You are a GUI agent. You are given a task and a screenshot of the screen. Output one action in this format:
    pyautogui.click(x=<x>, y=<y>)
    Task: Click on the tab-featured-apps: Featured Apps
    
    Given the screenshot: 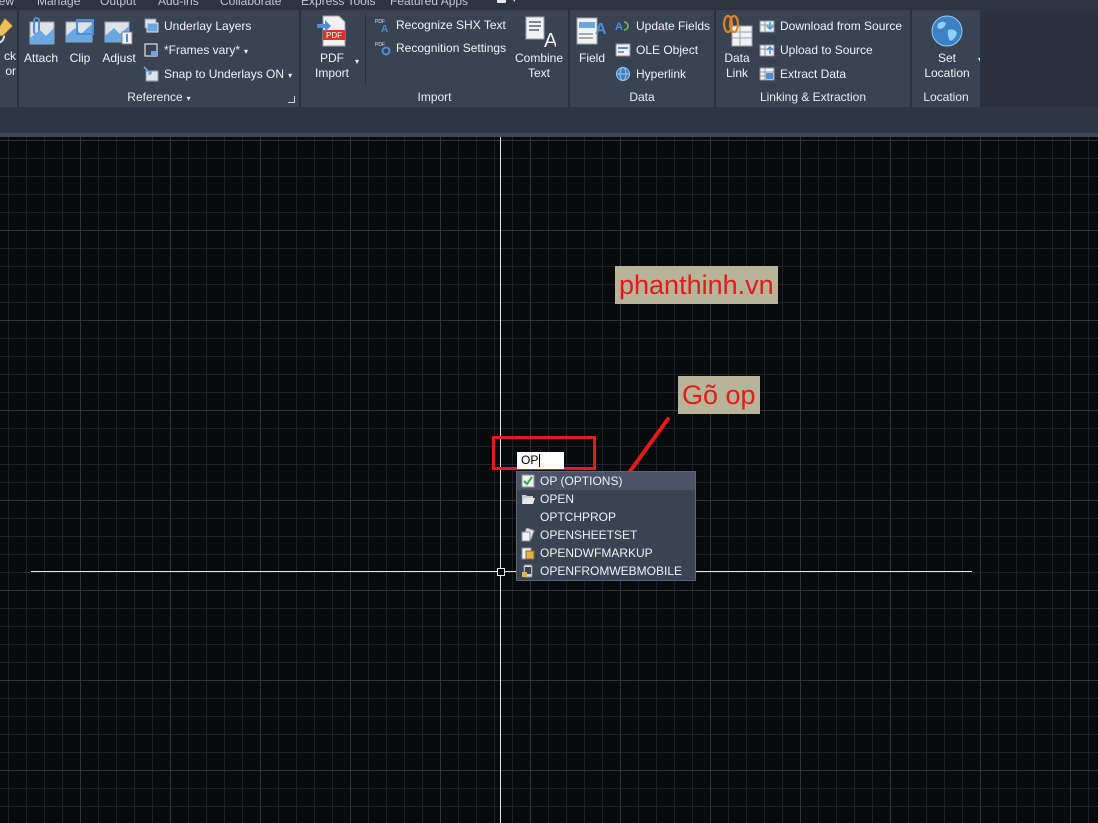 What is the action you would take?
    pyautogui.click(x=429, y=4)
    